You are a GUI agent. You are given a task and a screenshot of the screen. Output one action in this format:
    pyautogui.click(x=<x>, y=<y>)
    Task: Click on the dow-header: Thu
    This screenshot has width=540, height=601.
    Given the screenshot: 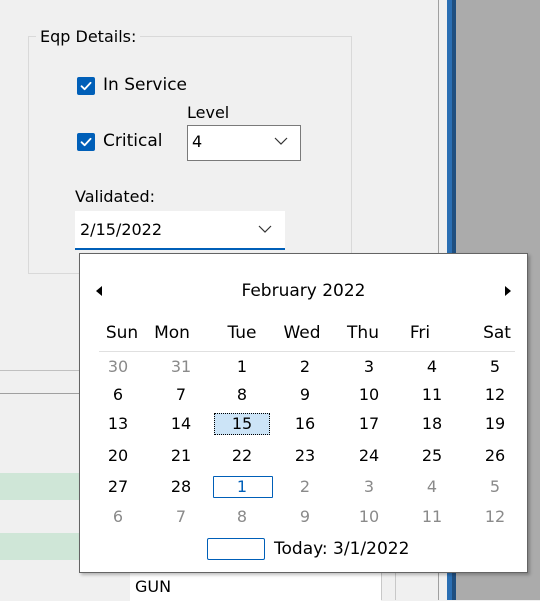 What is the action you would take?
    pyautogui.click(x=363, y=333)
    